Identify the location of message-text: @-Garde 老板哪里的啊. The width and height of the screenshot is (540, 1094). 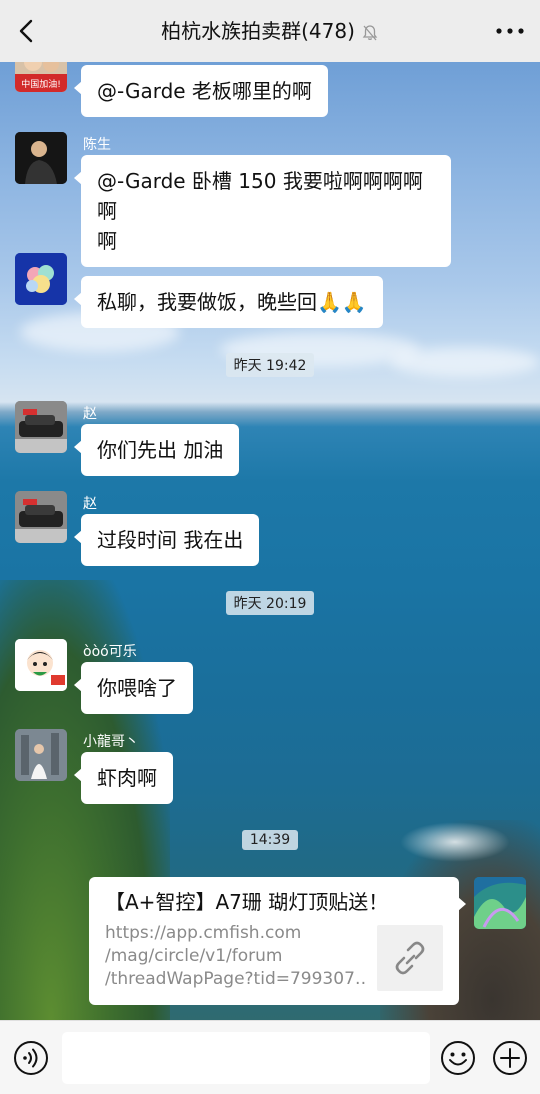
(204, 91).